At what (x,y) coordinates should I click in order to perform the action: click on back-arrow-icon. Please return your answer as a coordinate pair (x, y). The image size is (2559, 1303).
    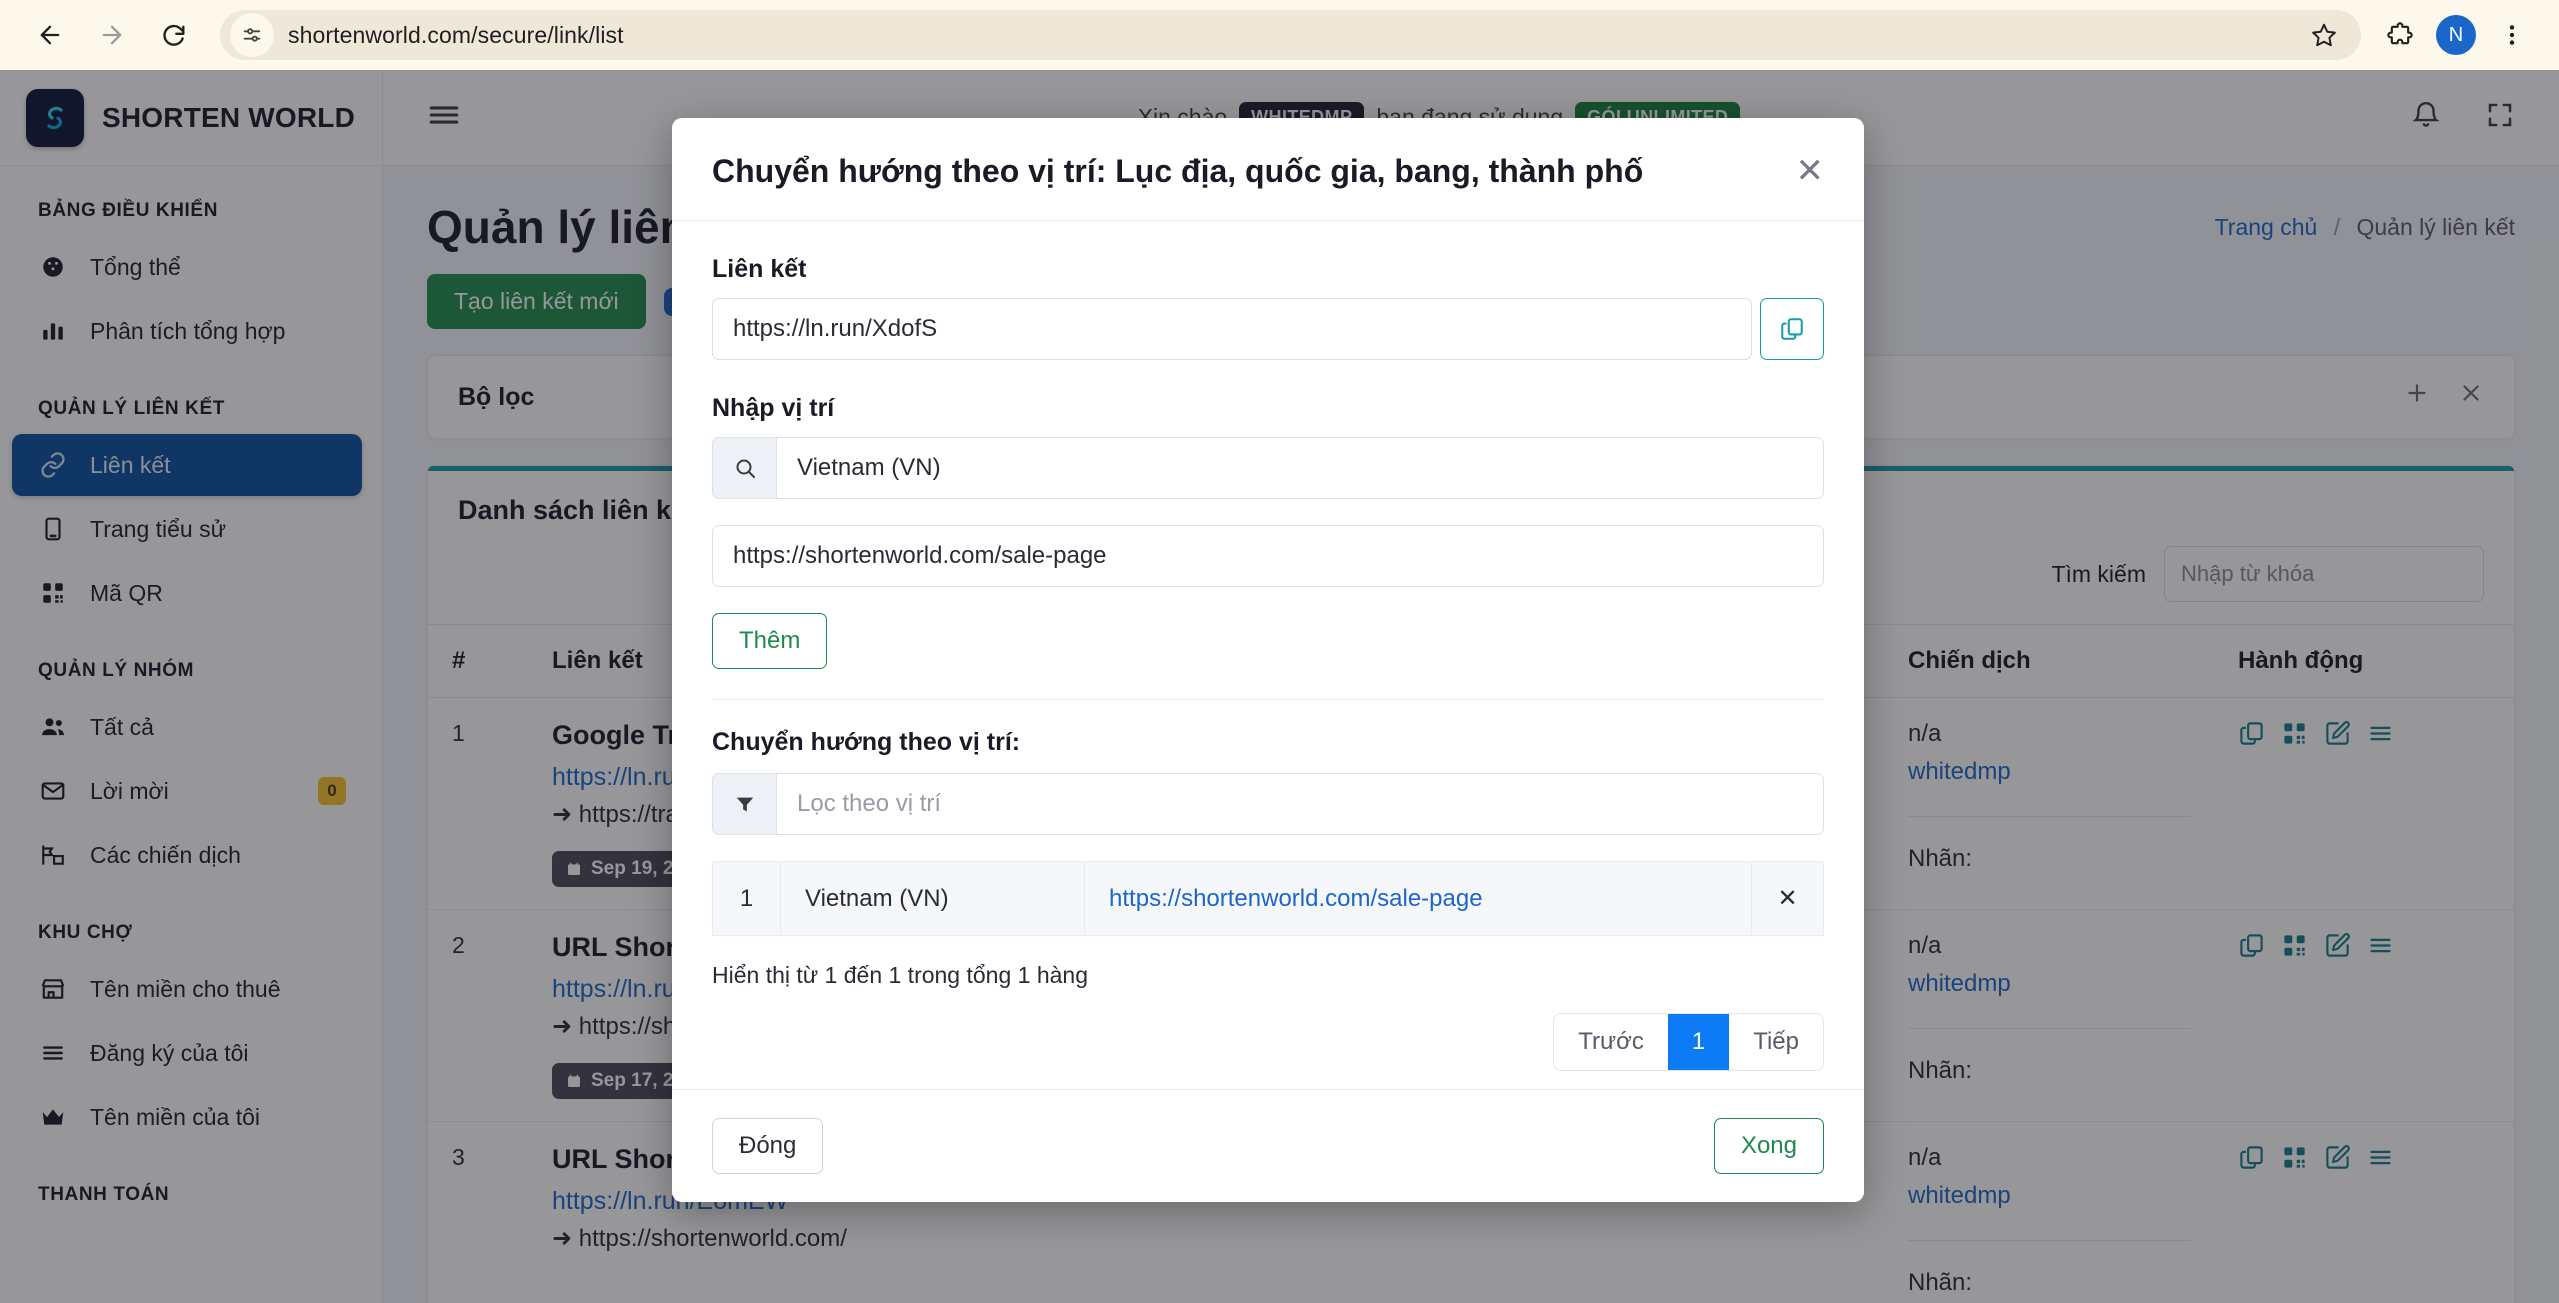
    Looking at the image, I should click on (50, 35).